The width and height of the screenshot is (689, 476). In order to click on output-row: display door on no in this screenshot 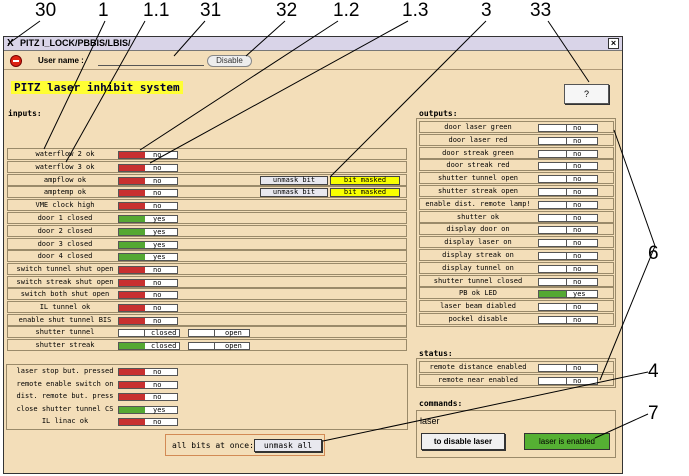, I will do `click(516, 229)`.